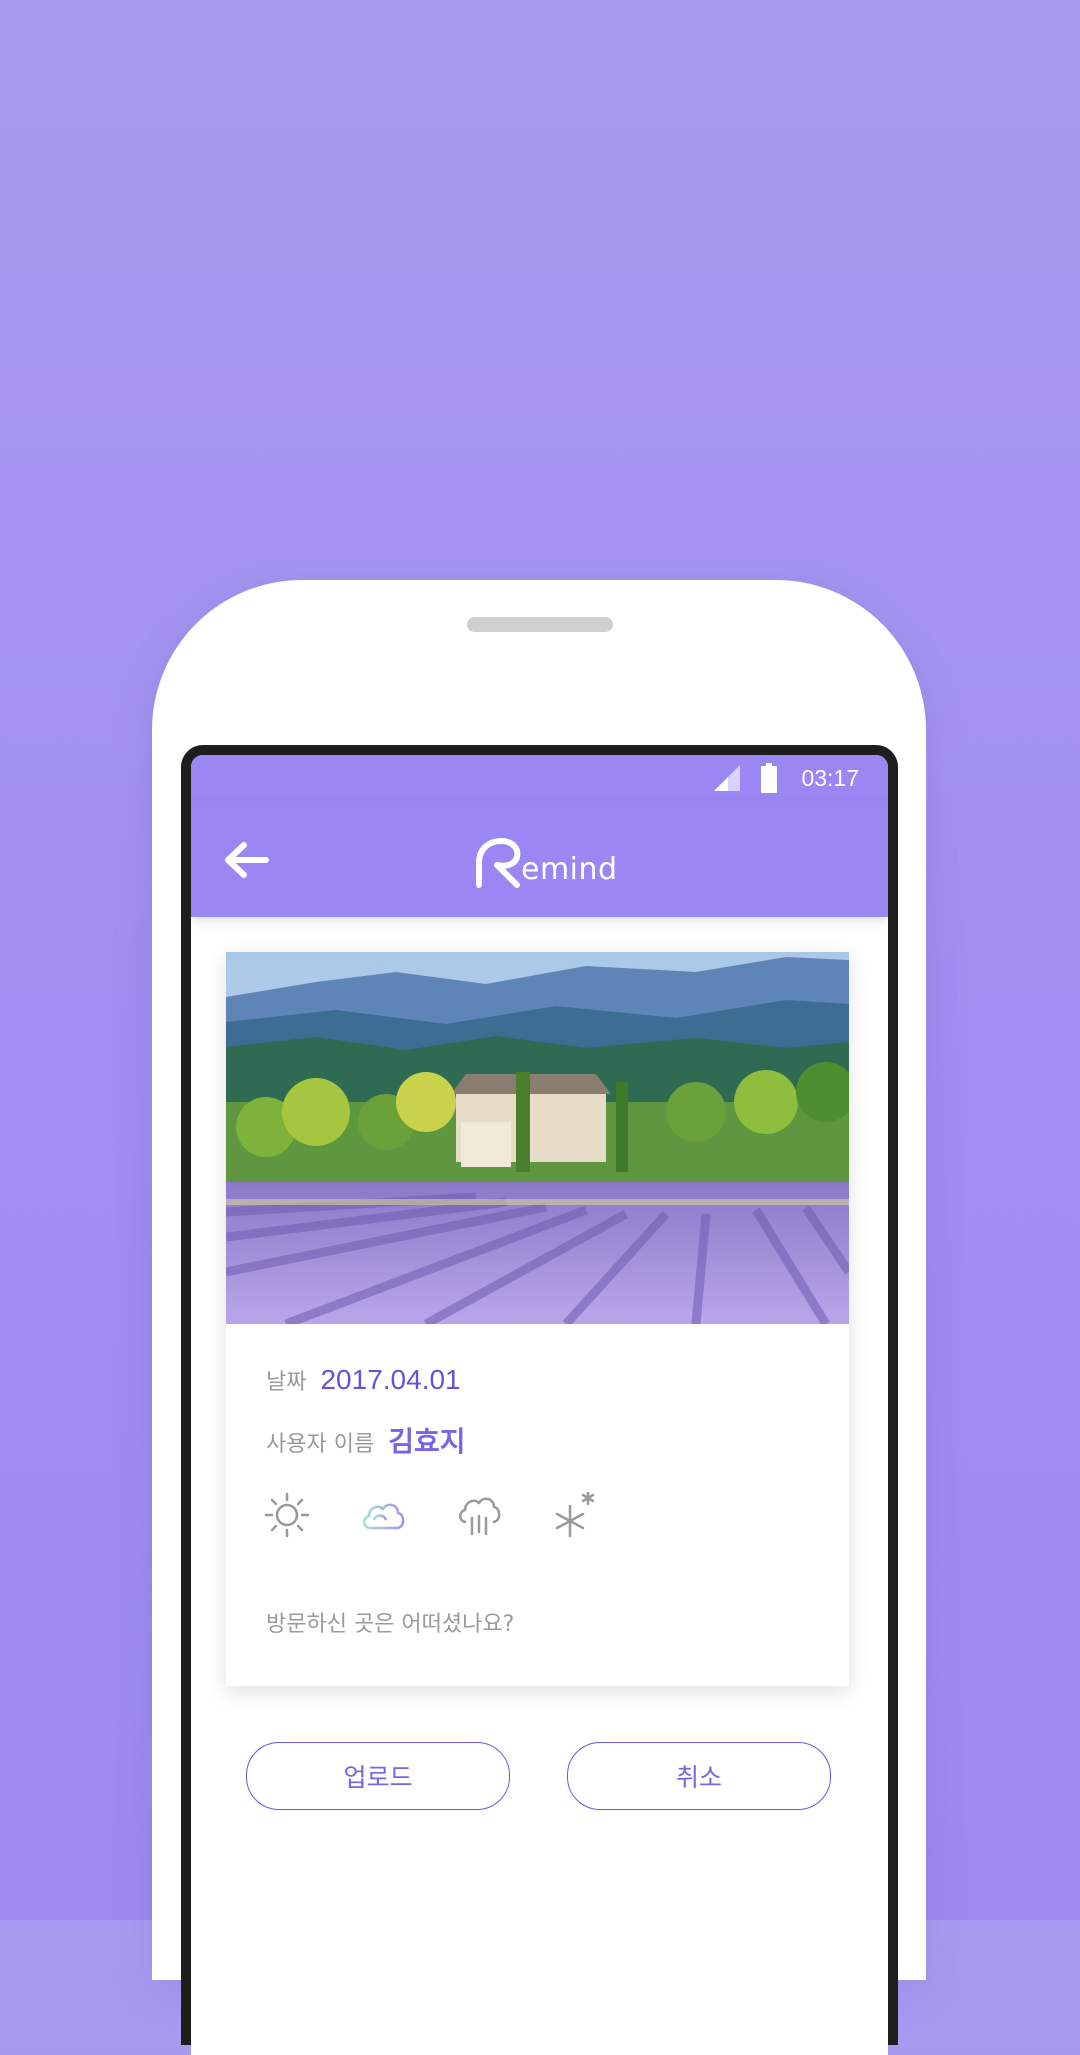 The height and width of the screenshot is (2055, 1080). Describe the element at coordinates (378, 1776) in the screenshot. I see `upload-button: 업로드` at that location.